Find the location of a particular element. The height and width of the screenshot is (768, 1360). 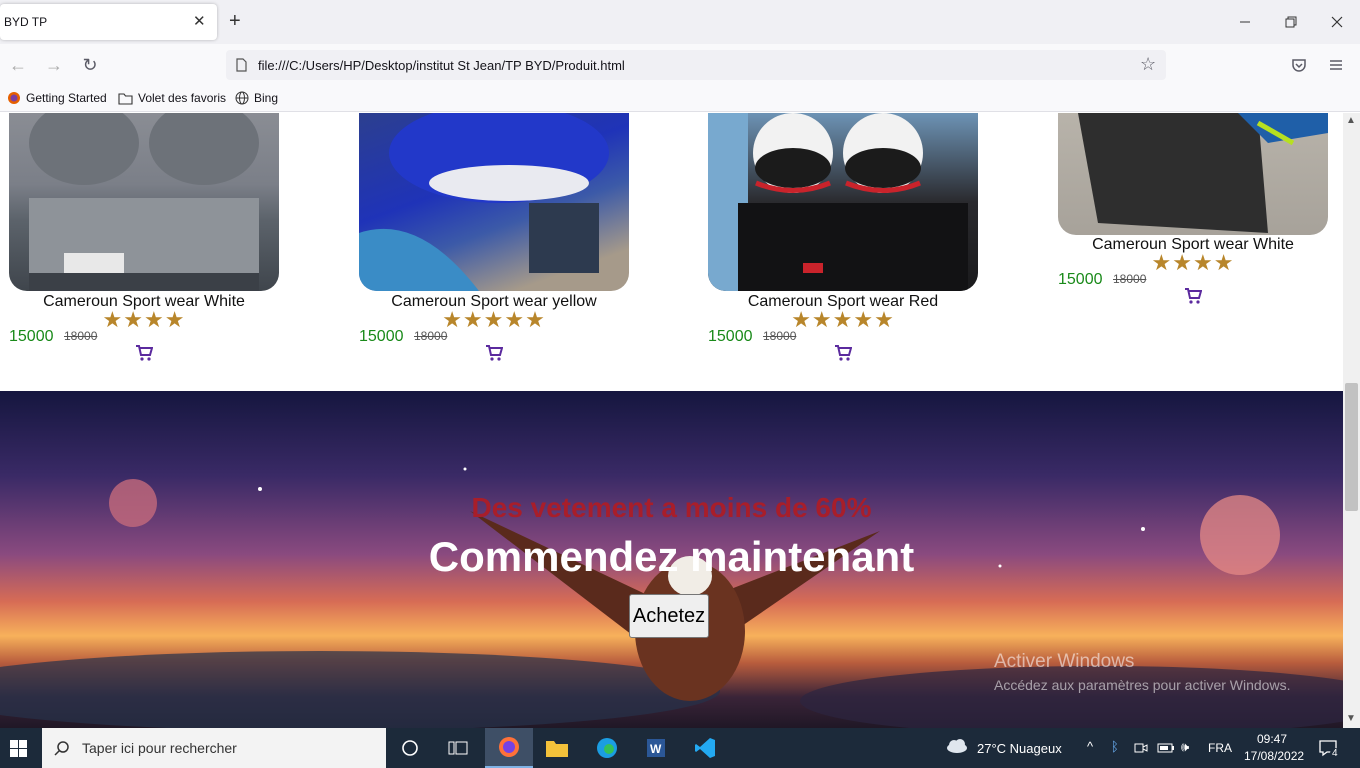

notification-count-badge: 4 is located at coordinates (1335, 753).